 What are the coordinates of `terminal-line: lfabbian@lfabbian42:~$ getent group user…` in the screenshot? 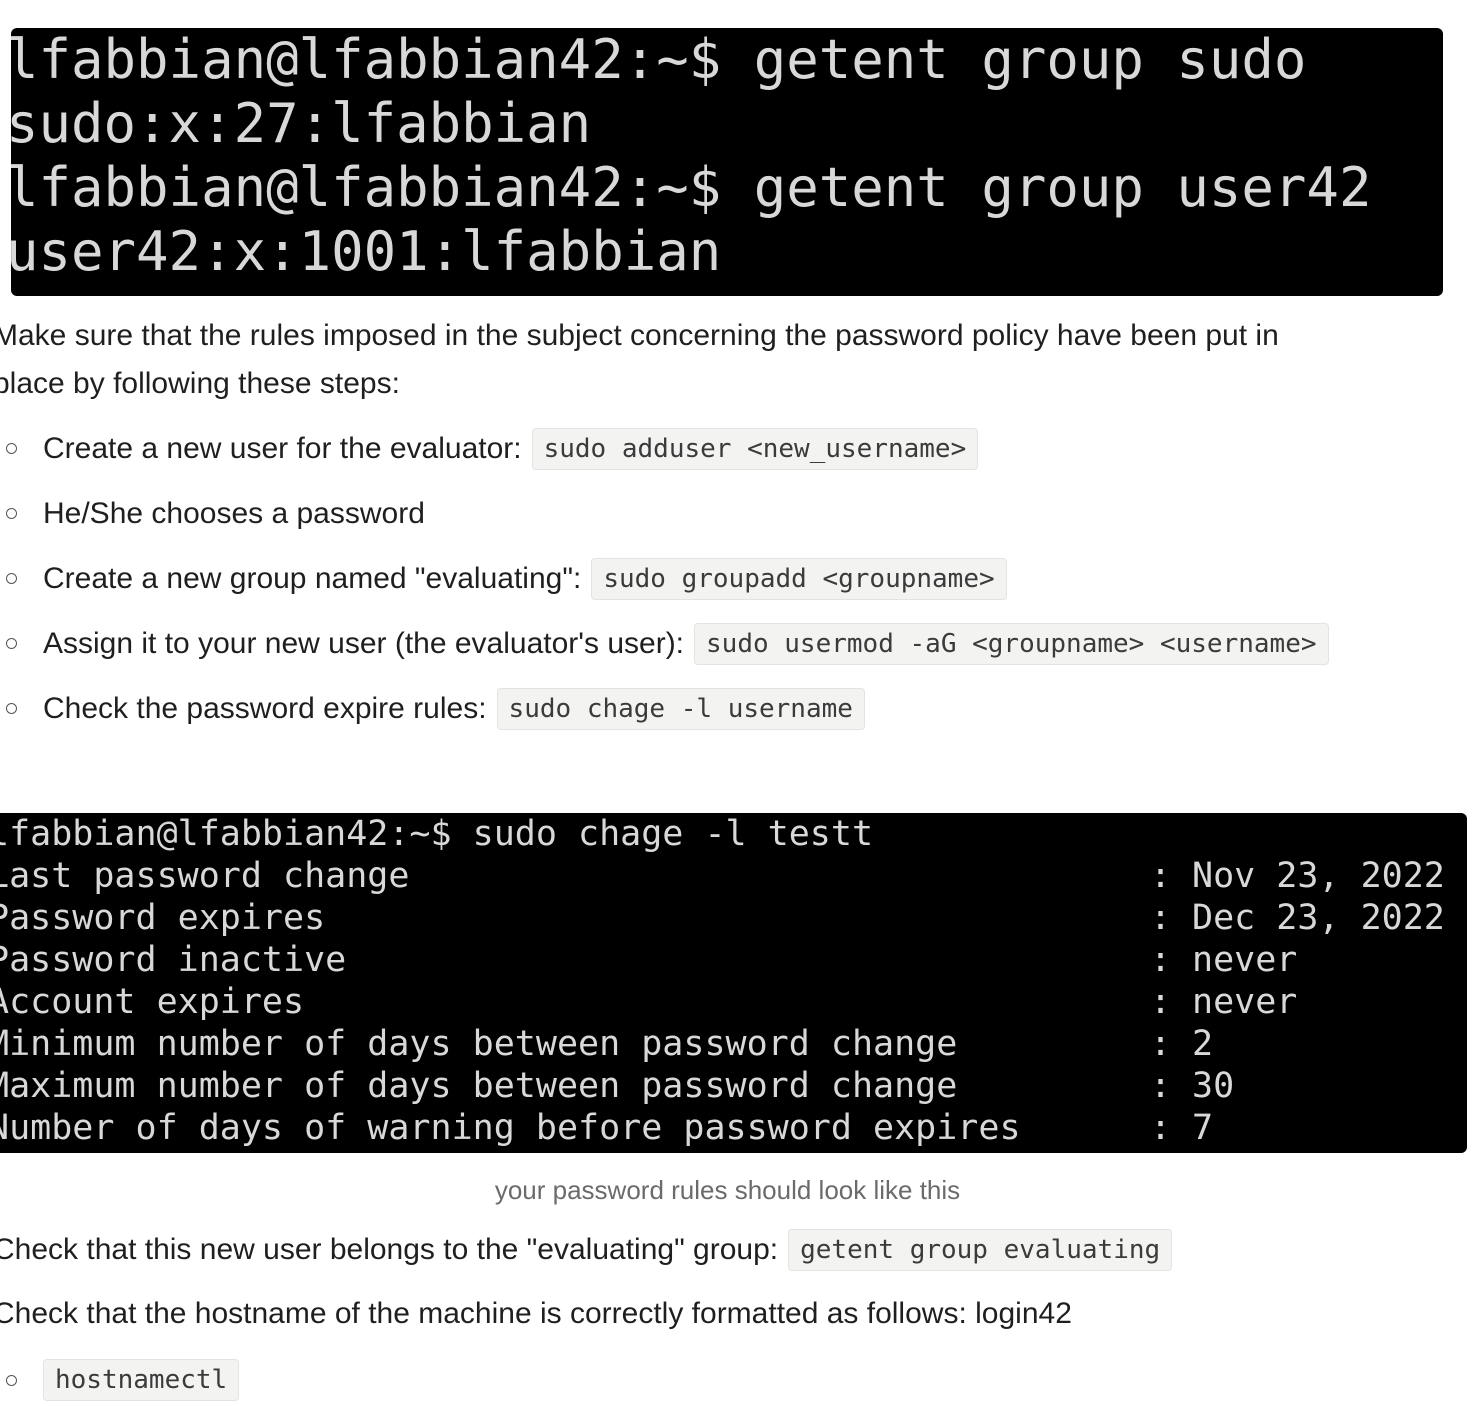 It's located at (691, 187).